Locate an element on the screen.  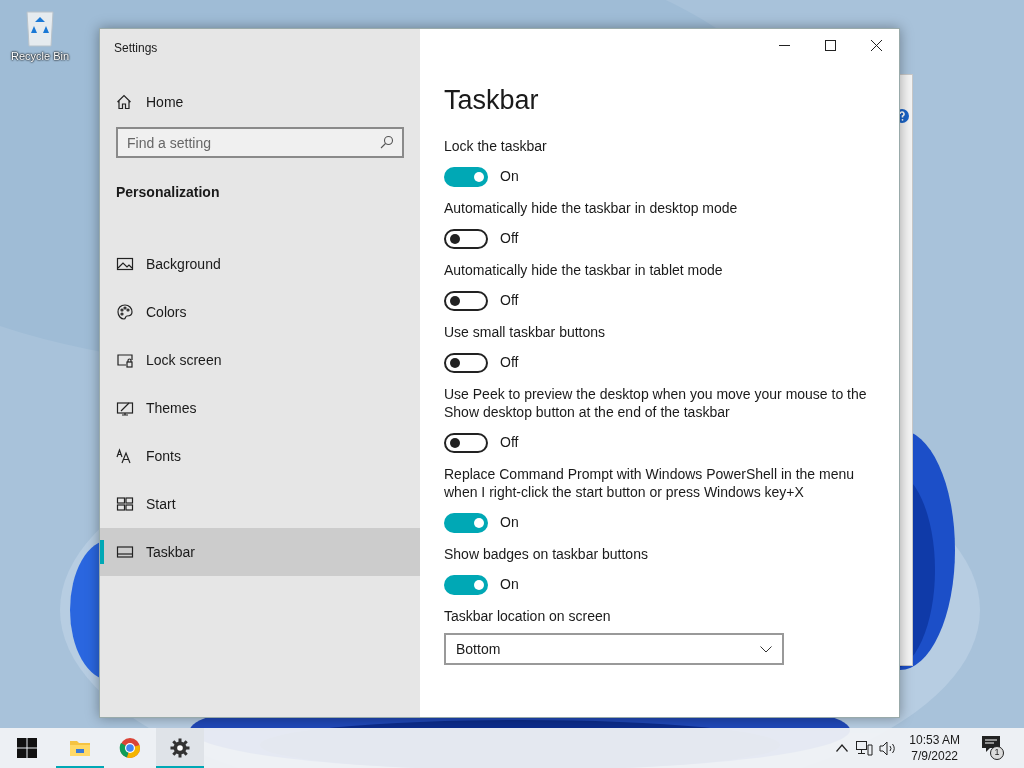
nav-item: Fonts is located at coordinates (260, 456).